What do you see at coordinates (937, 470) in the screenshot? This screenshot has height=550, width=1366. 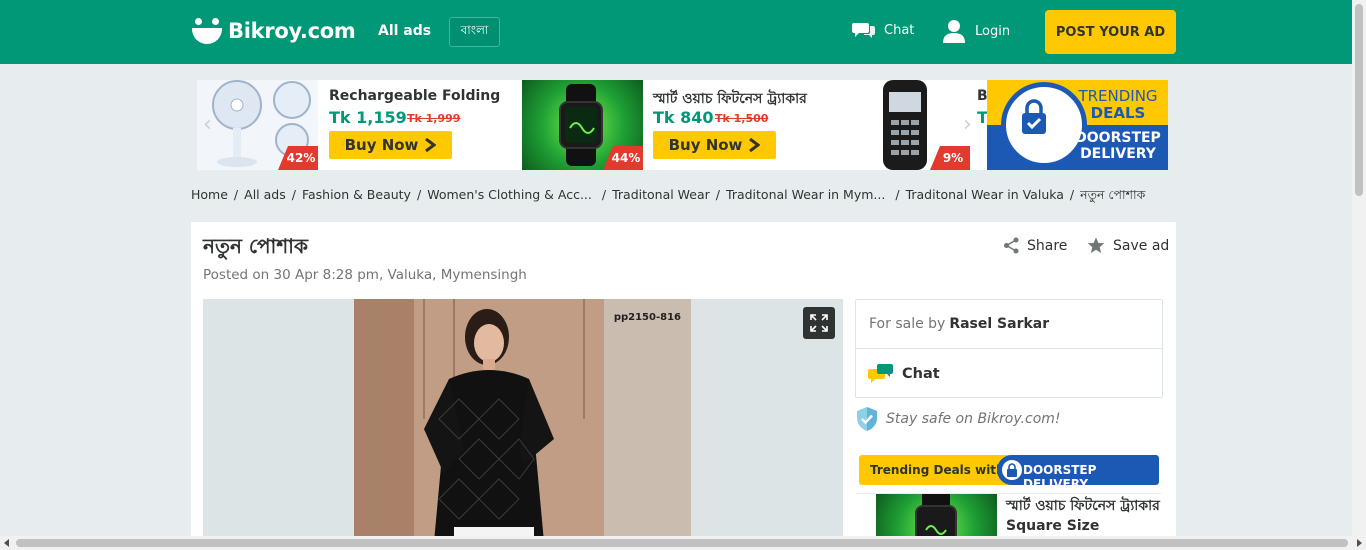 I see `trending-deals-label: Trending Deals with` at bounding box center [937, 470].